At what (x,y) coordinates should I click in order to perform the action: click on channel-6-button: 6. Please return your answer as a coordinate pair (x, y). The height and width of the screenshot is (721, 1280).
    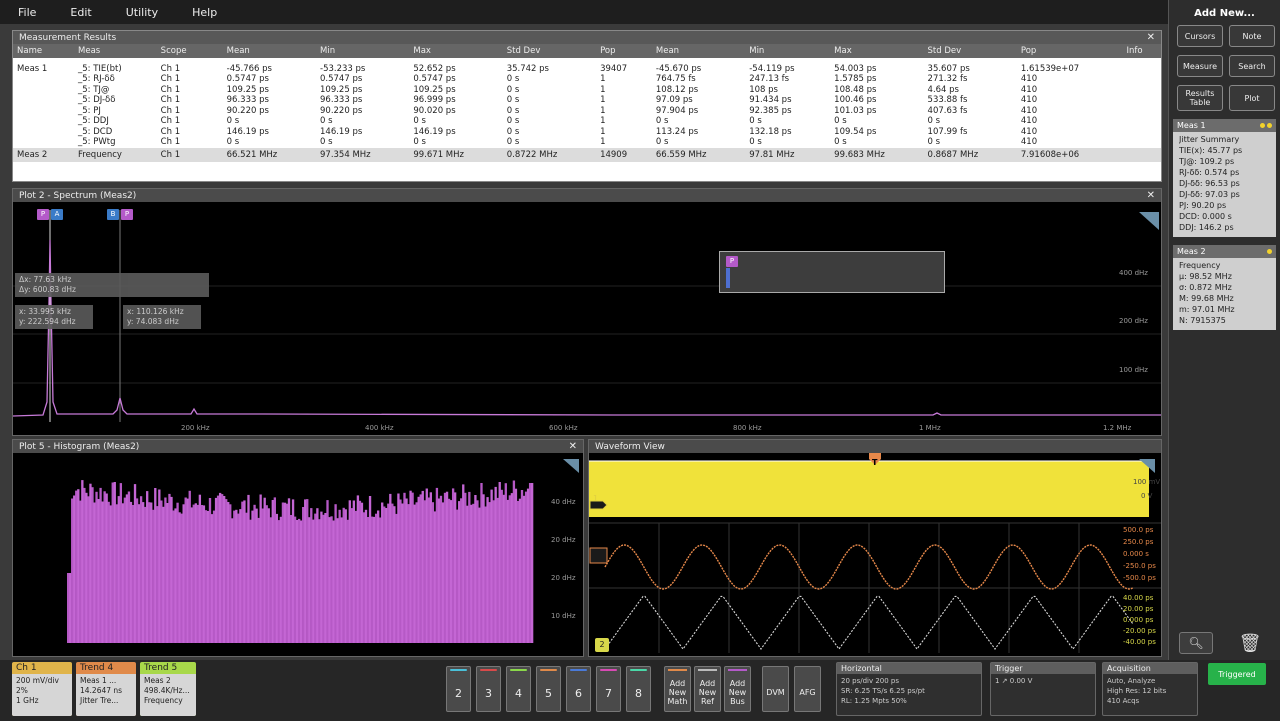
    Looking at the image, I should click on (578, 689).